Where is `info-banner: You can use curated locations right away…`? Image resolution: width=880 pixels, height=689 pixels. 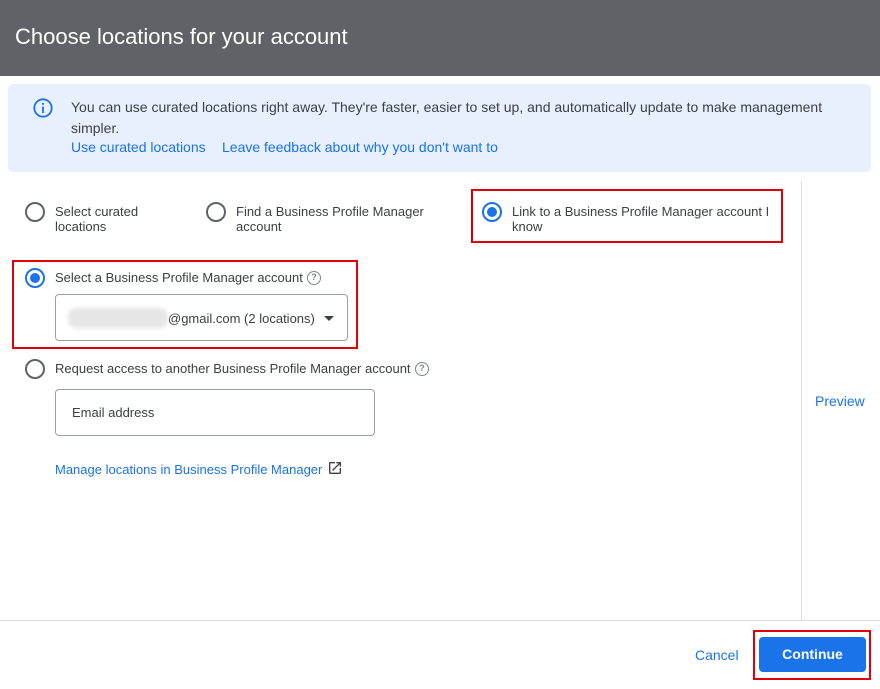
info-banner: You can use curated locations right away… is located at coordinates (439, 128).